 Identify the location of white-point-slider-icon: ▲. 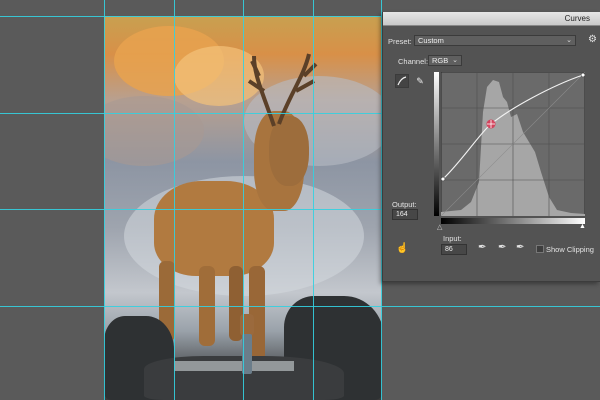
(582, 226).